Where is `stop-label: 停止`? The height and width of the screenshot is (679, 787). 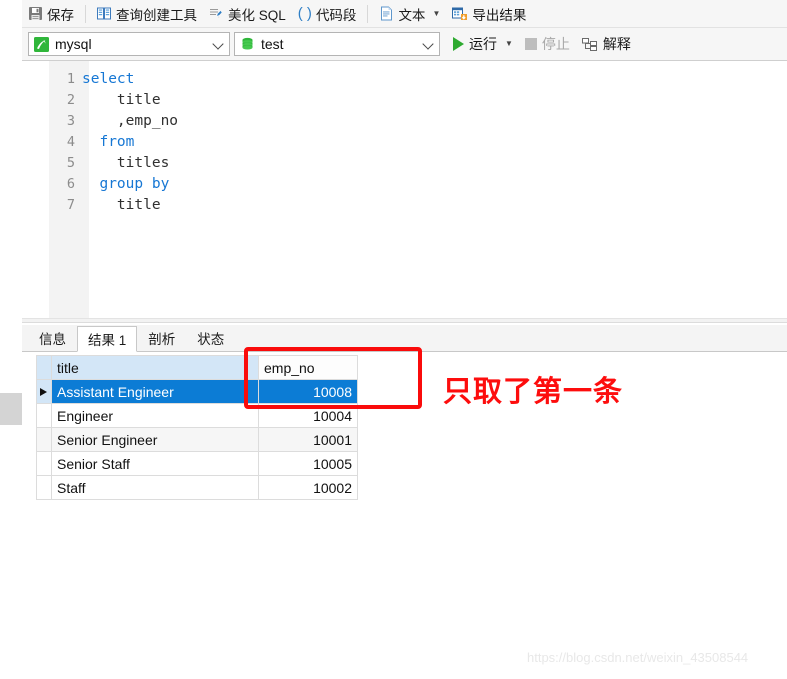
stop-label: 停止 is located at coordinates (555, 44).